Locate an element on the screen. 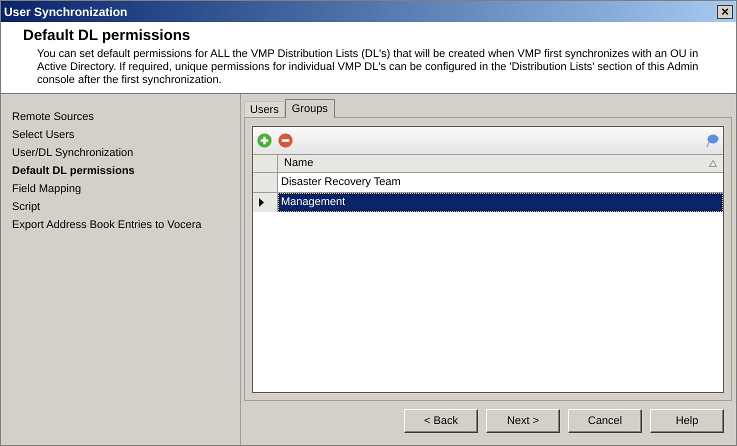 This screenshot has height=446, width=737. table-cell: Disaster Recovery Team is located at coordinates (500, 182).